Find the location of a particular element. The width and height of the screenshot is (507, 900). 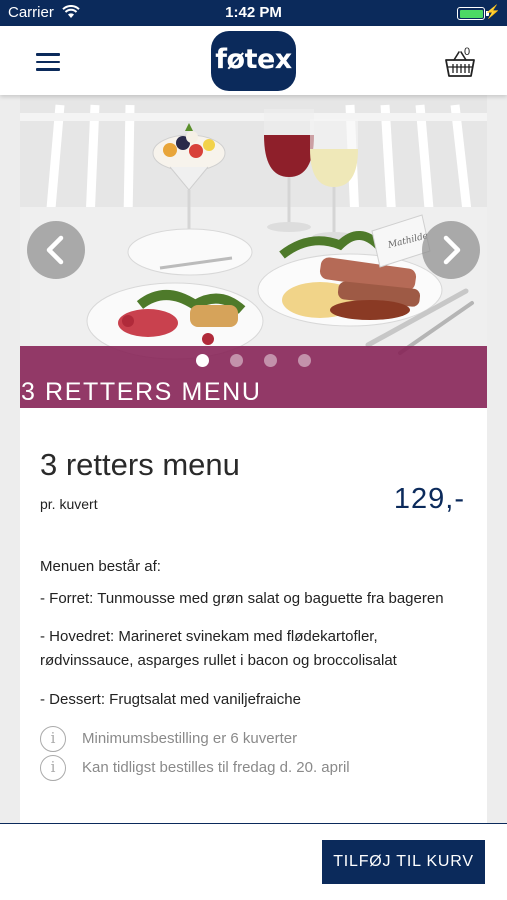

product-title: 3 retters menu is located at coordinates (140, 464).